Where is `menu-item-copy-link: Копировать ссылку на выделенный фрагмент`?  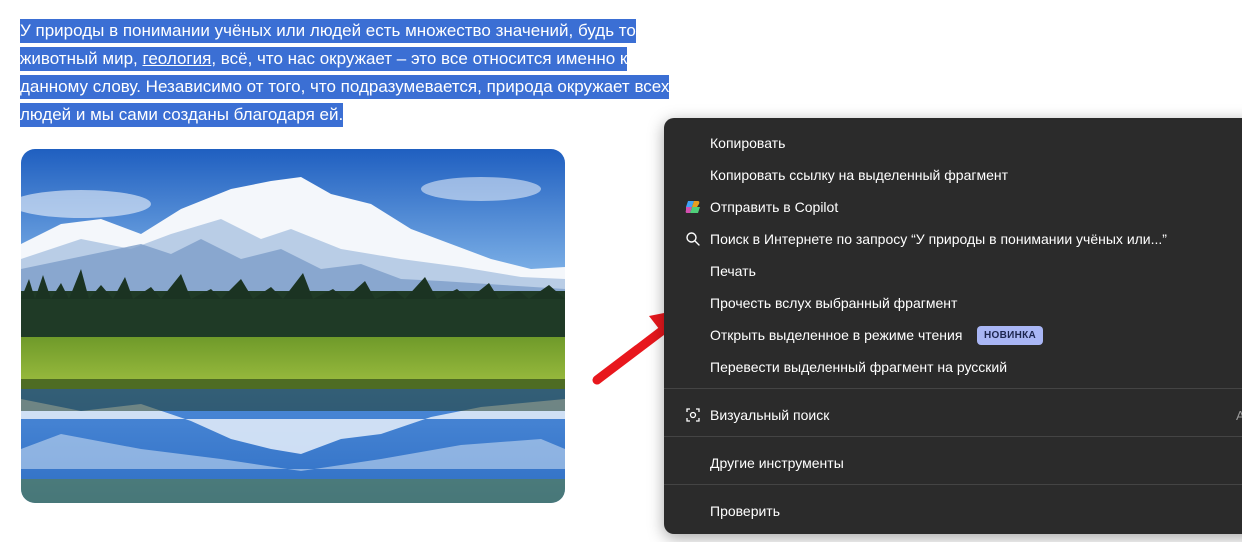 menu-item-copy-link: Копировать ссылку на выделенный фрагмент is located at coordinates (953, 175).